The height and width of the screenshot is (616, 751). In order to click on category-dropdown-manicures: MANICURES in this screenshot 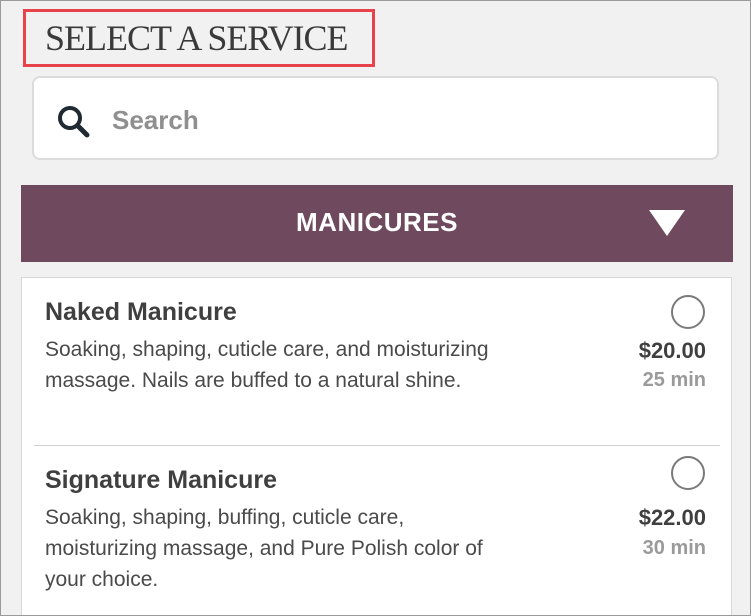, I will do `click(377, 223)`.